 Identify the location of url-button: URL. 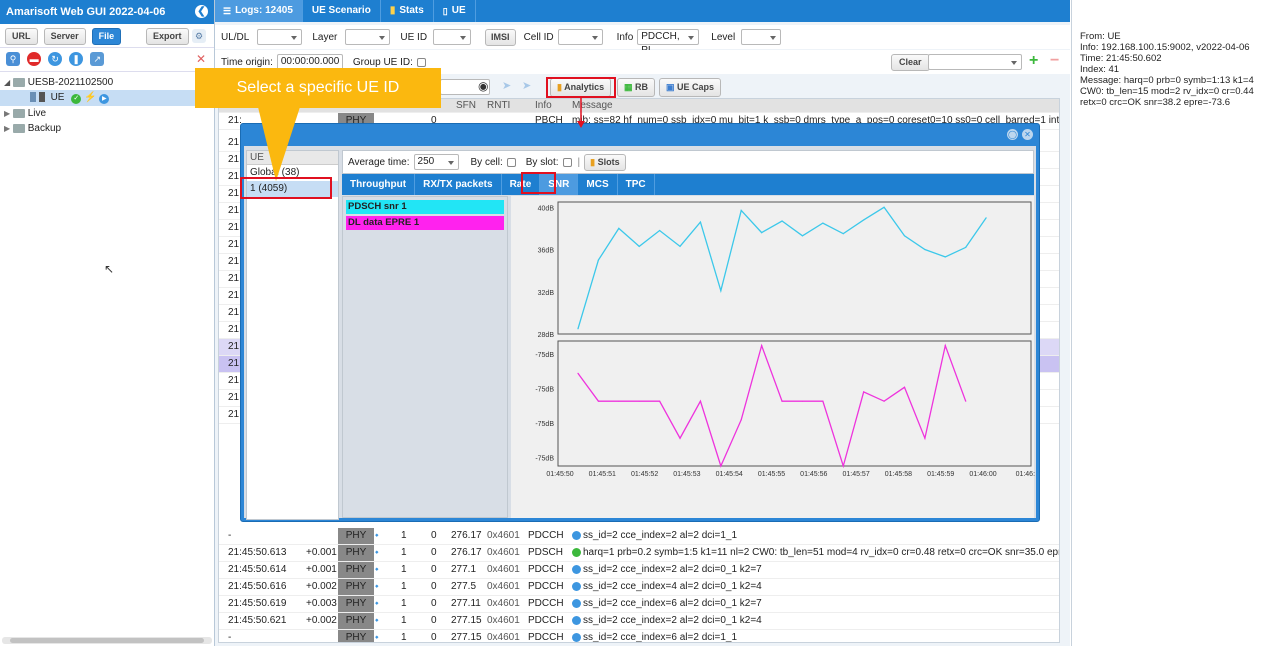
(21, 36).